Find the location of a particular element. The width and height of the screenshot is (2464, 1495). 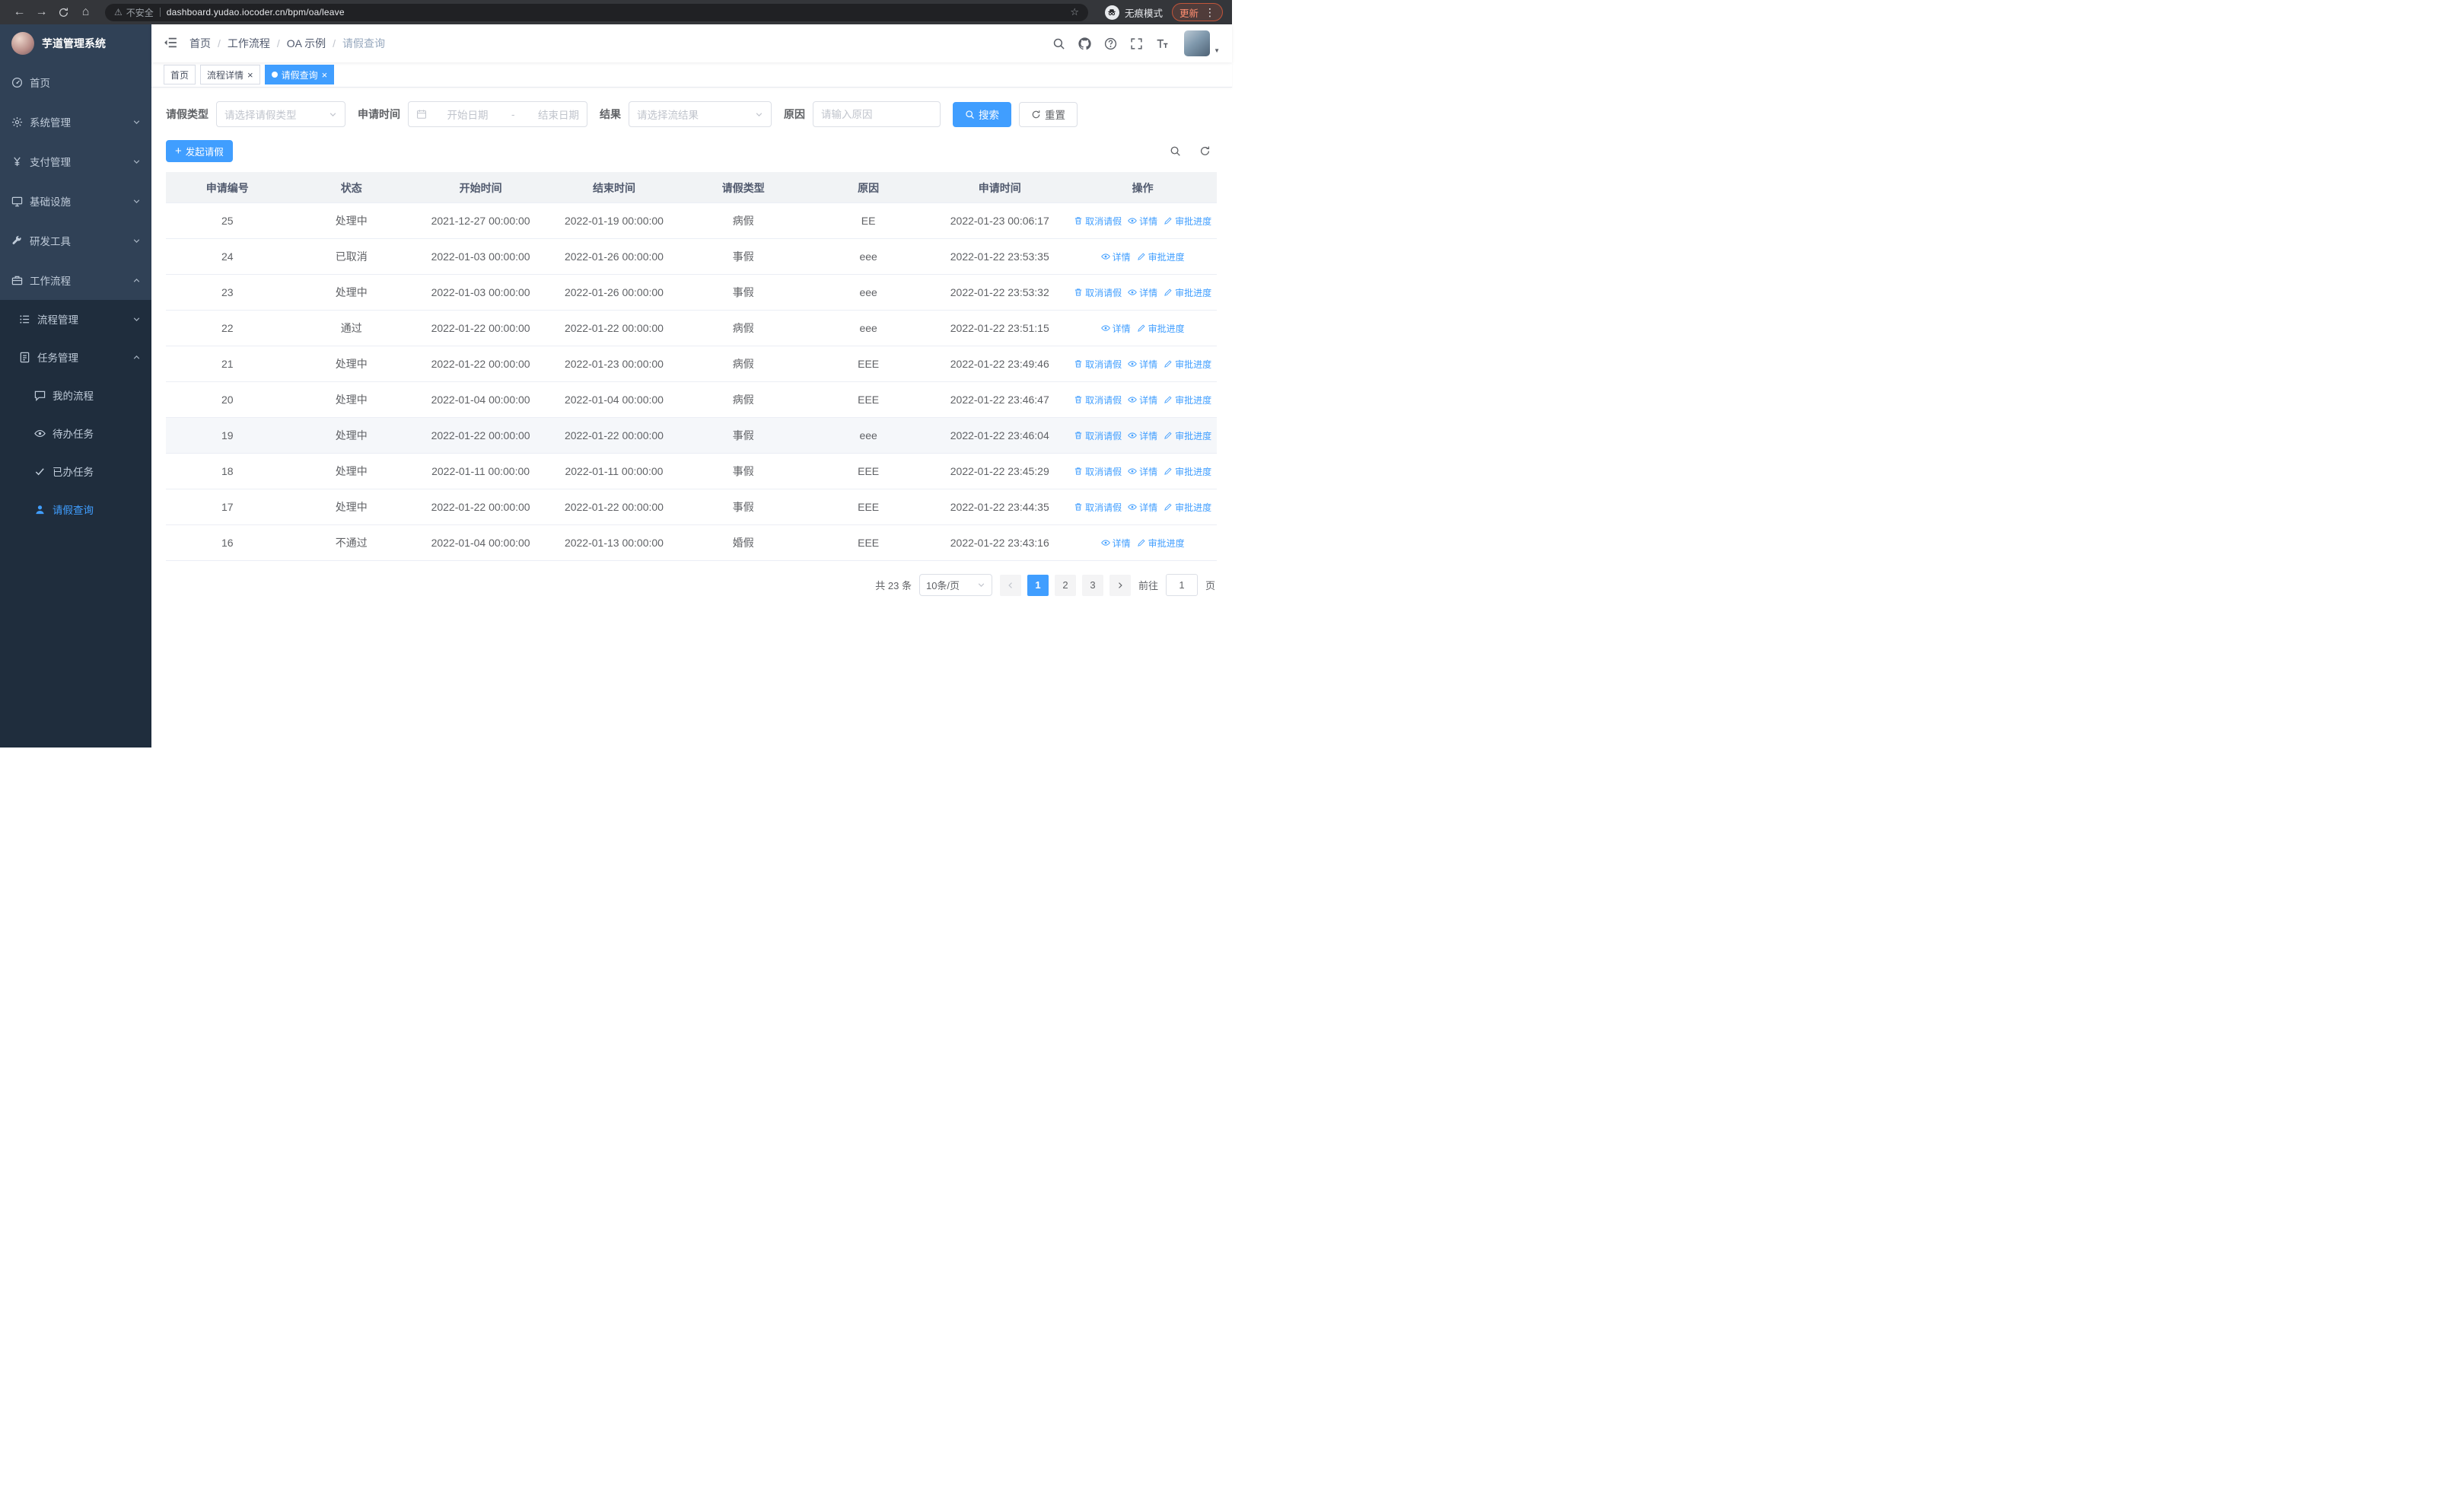

page-button-3: 3 is located at coordinates (1092, 585).